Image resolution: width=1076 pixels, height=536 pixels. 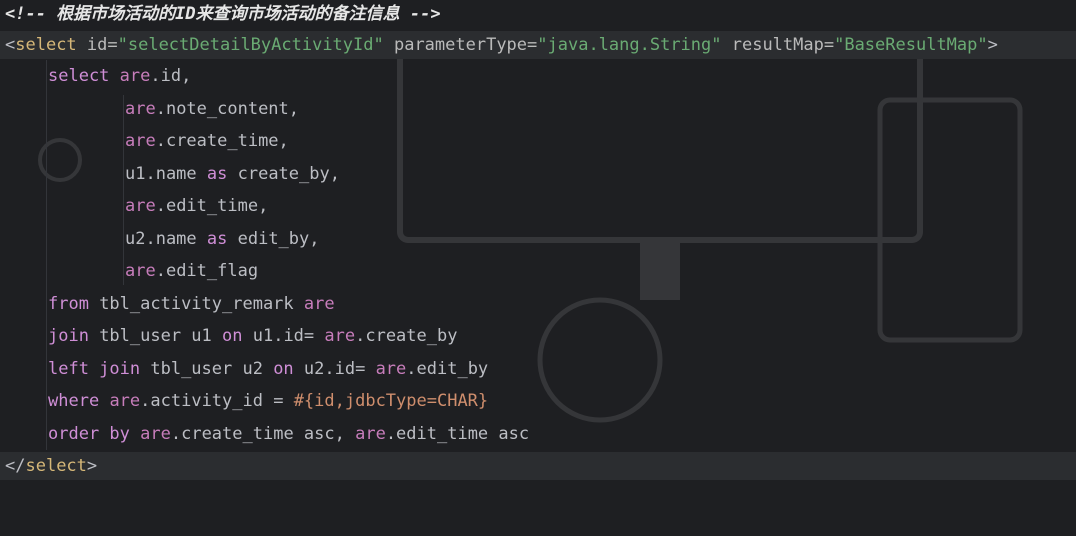 What do you see at coordinates (79, 76) in the screenshot?
I see `sql-keyword: select` at bounding box center [79, 76].